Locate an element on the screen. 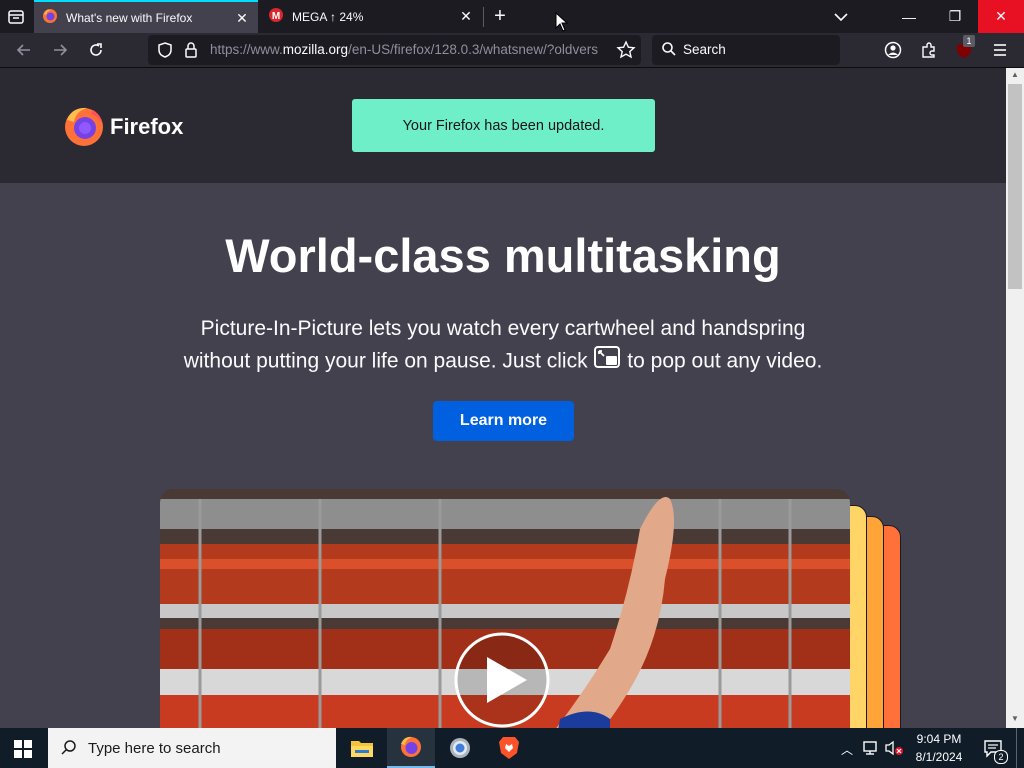 This screenshot has width=1024, height=768. mega-favicon-icon: M is located at coordinates (276, 16).